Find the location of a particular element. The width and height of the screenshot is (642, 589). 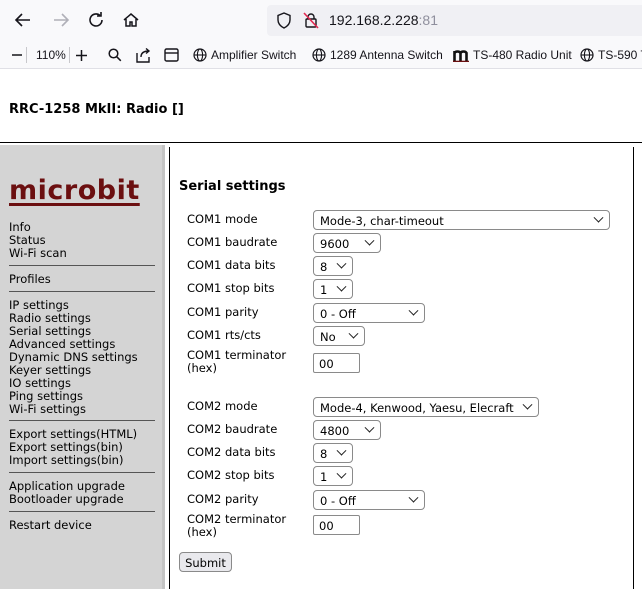

bookmark-amplifier-switch: Amplifier Switch is located at coordinates (244, 55).